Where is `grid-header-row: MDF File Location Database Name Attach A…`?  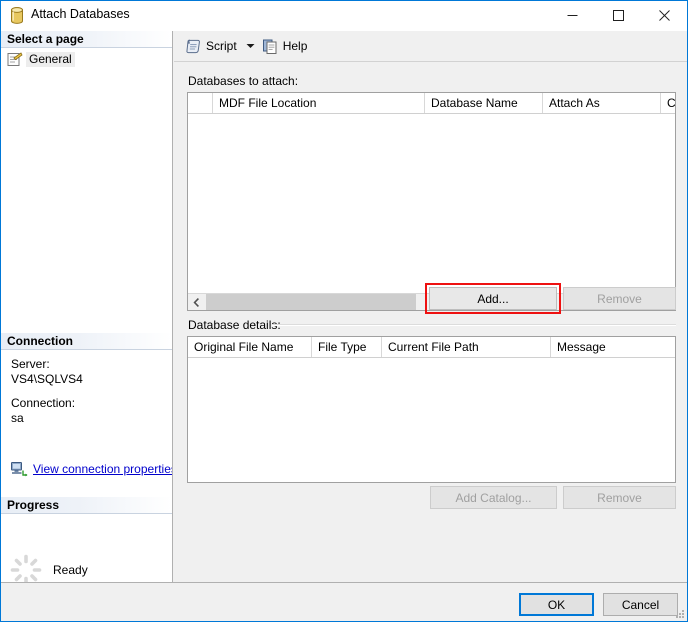 grid-header-row: MDF File Location Database Name Attach A… is located at coordinates (431, 103).